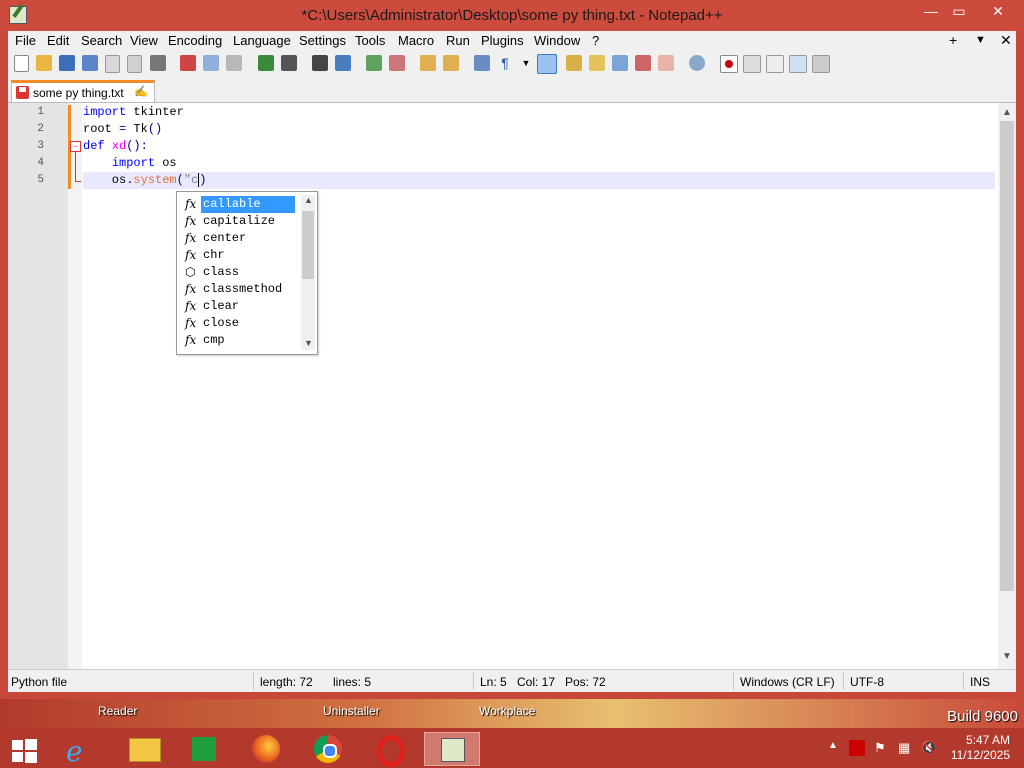 This screenshot has height=768, width=1024. What do you see at coordinates (451, 63) in the screenshot?
I see `sync-horizontal-icon` at bounding box center [451, 63].